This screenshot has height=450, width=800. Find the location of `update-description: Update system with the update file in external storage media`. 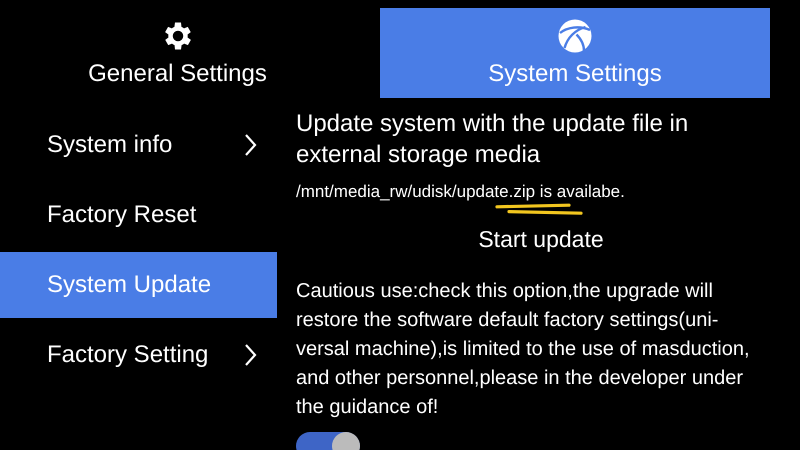

update-description: Update system with the update file in external storage media is located at coordinates (493, 139).